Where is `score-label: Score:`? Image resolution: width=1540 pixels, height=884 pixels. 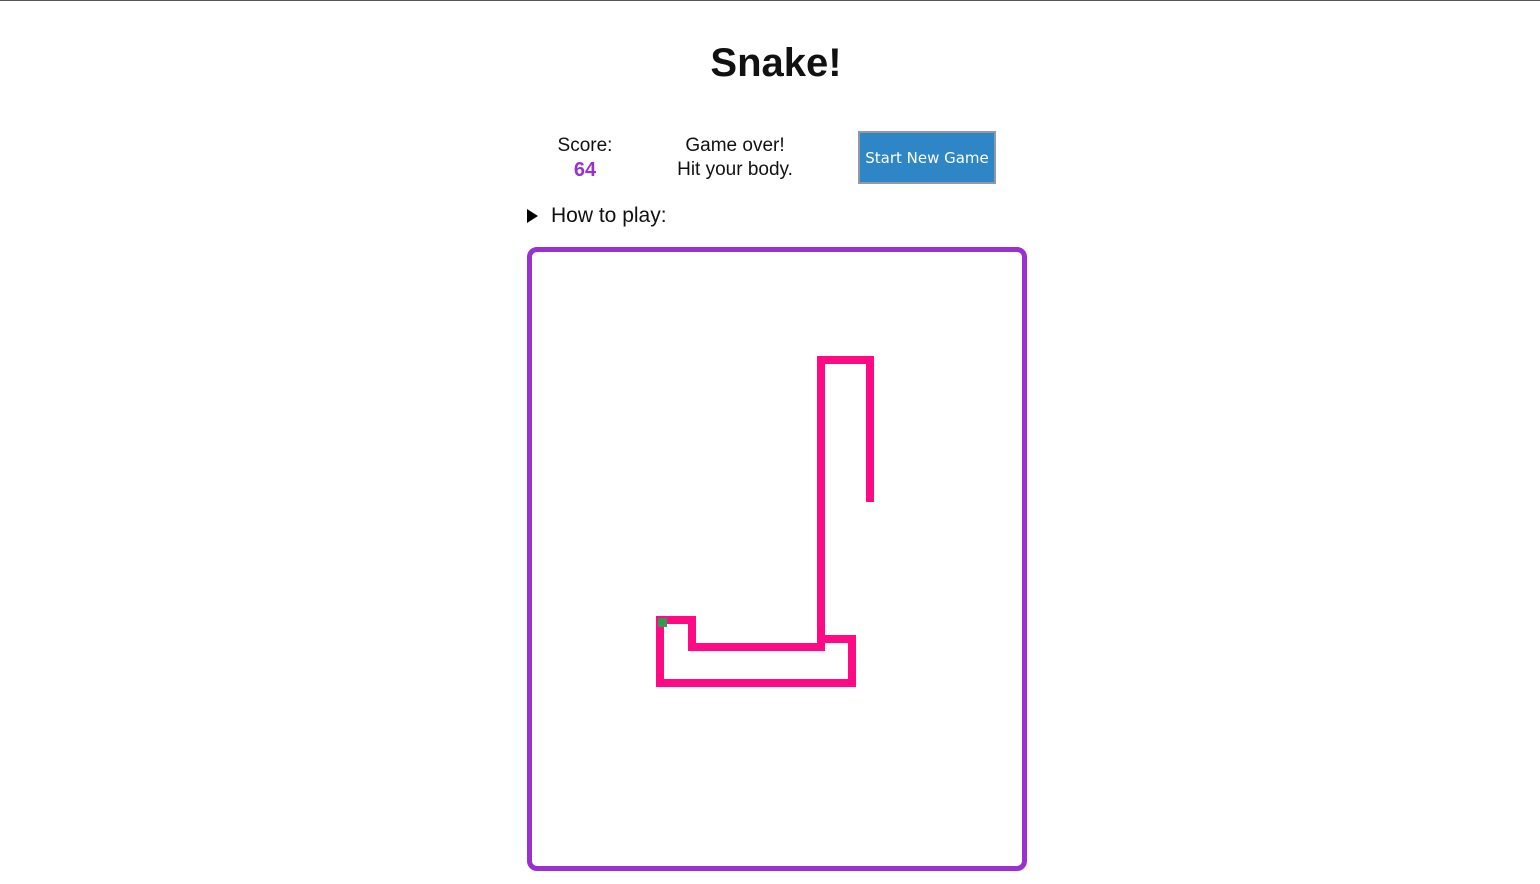 score-label: Score: is located at coordinates (585, 145).